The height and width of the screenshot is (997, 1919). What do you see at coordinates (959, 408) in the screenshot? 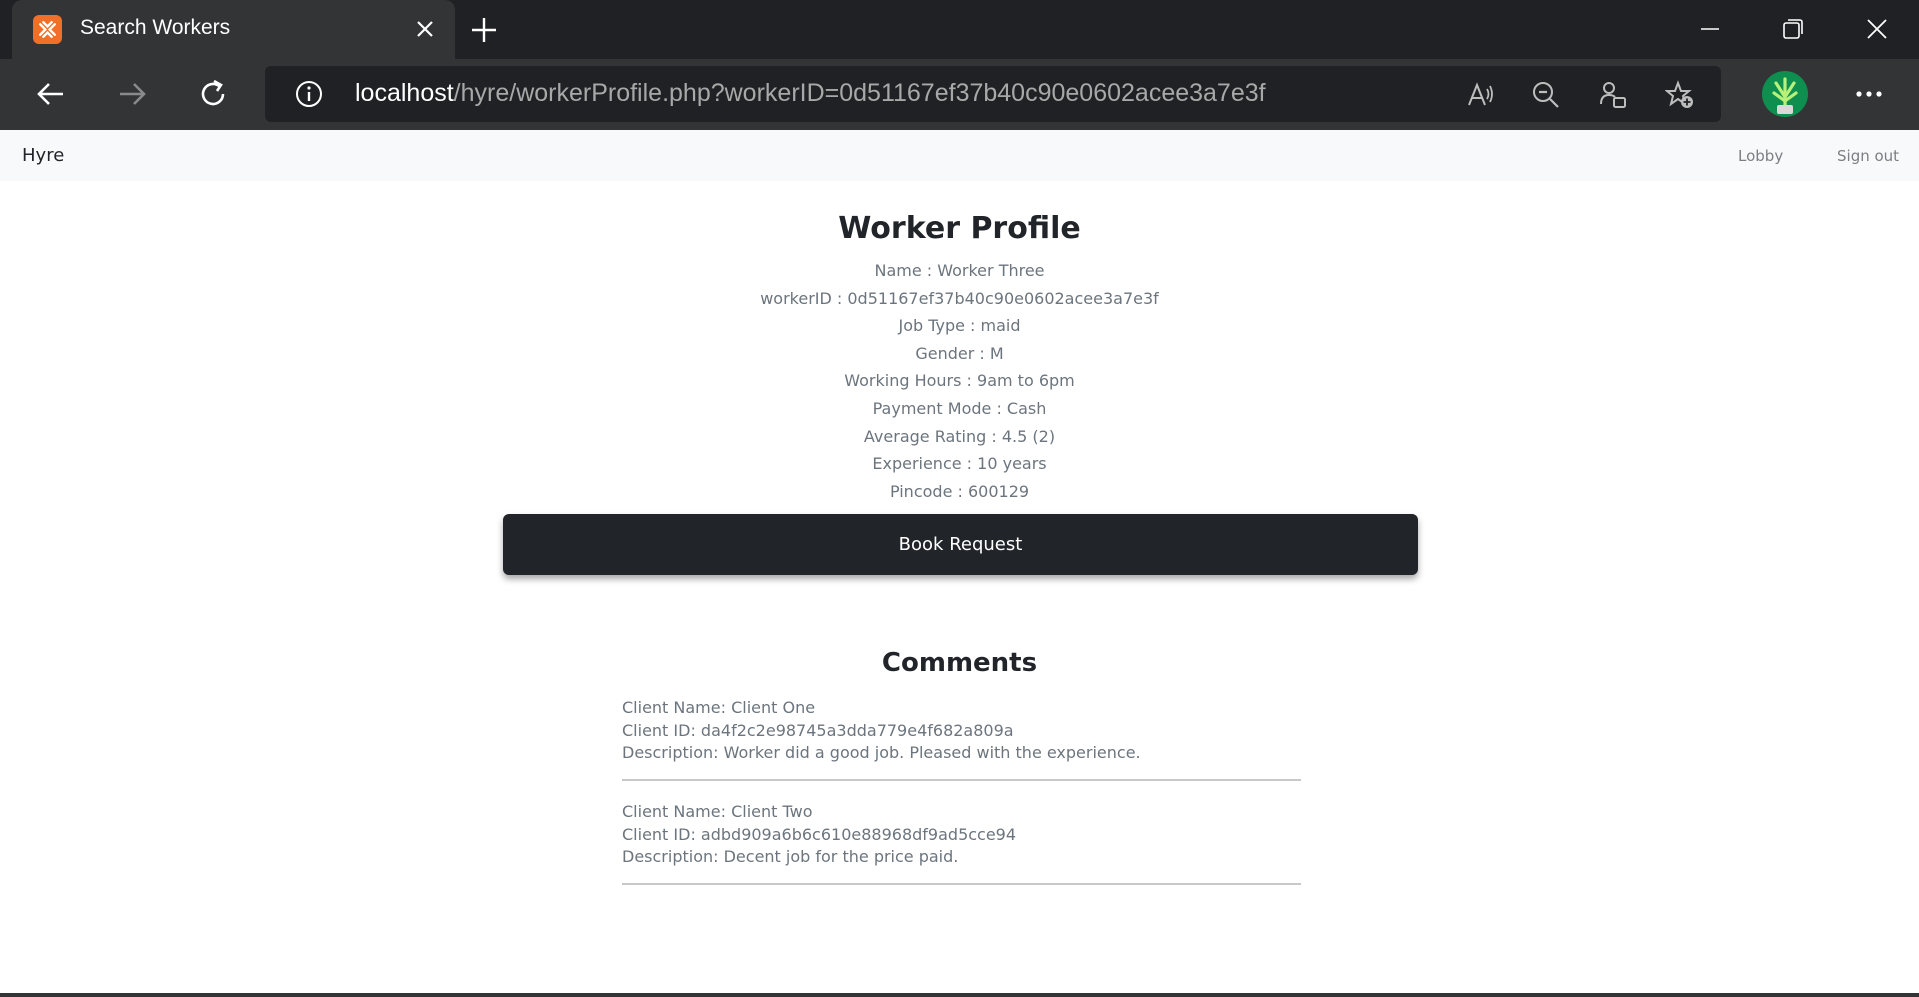
I see `field-payment-mode: Payment Mode : Cash` at bounding box center [959, 408].